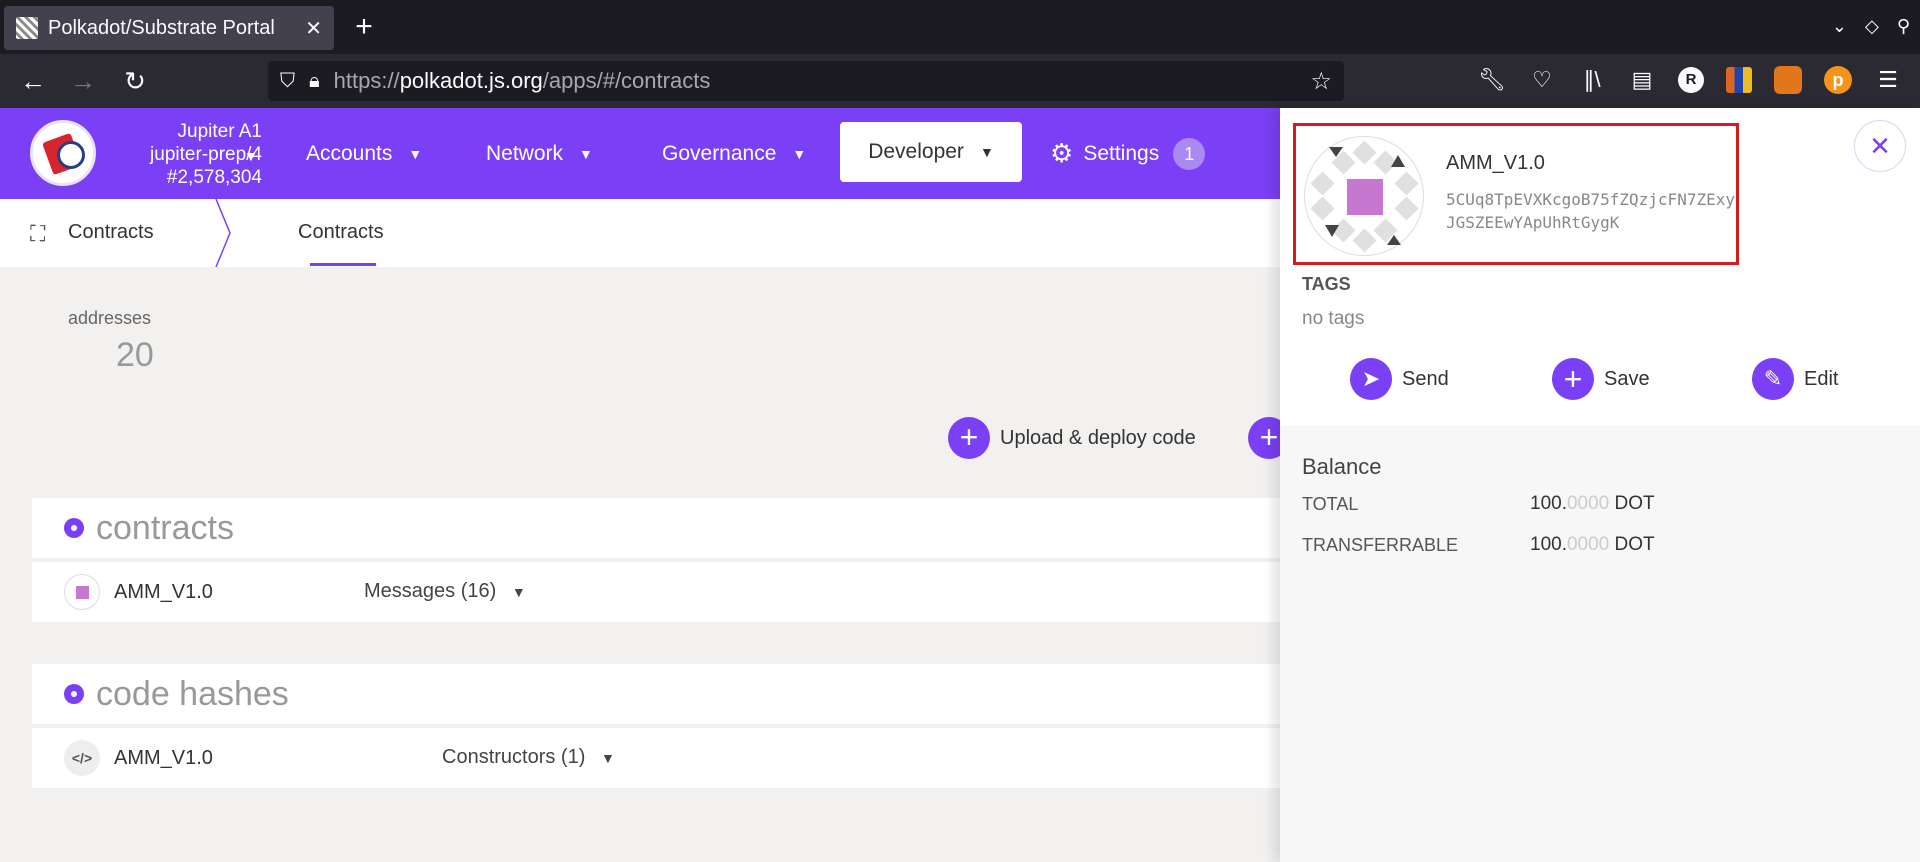  Describe the element at coordinates (657, 756) in the screenshot. I see `table-row: </> AMM_V1.0 Constructors (1) ▼` at that location.